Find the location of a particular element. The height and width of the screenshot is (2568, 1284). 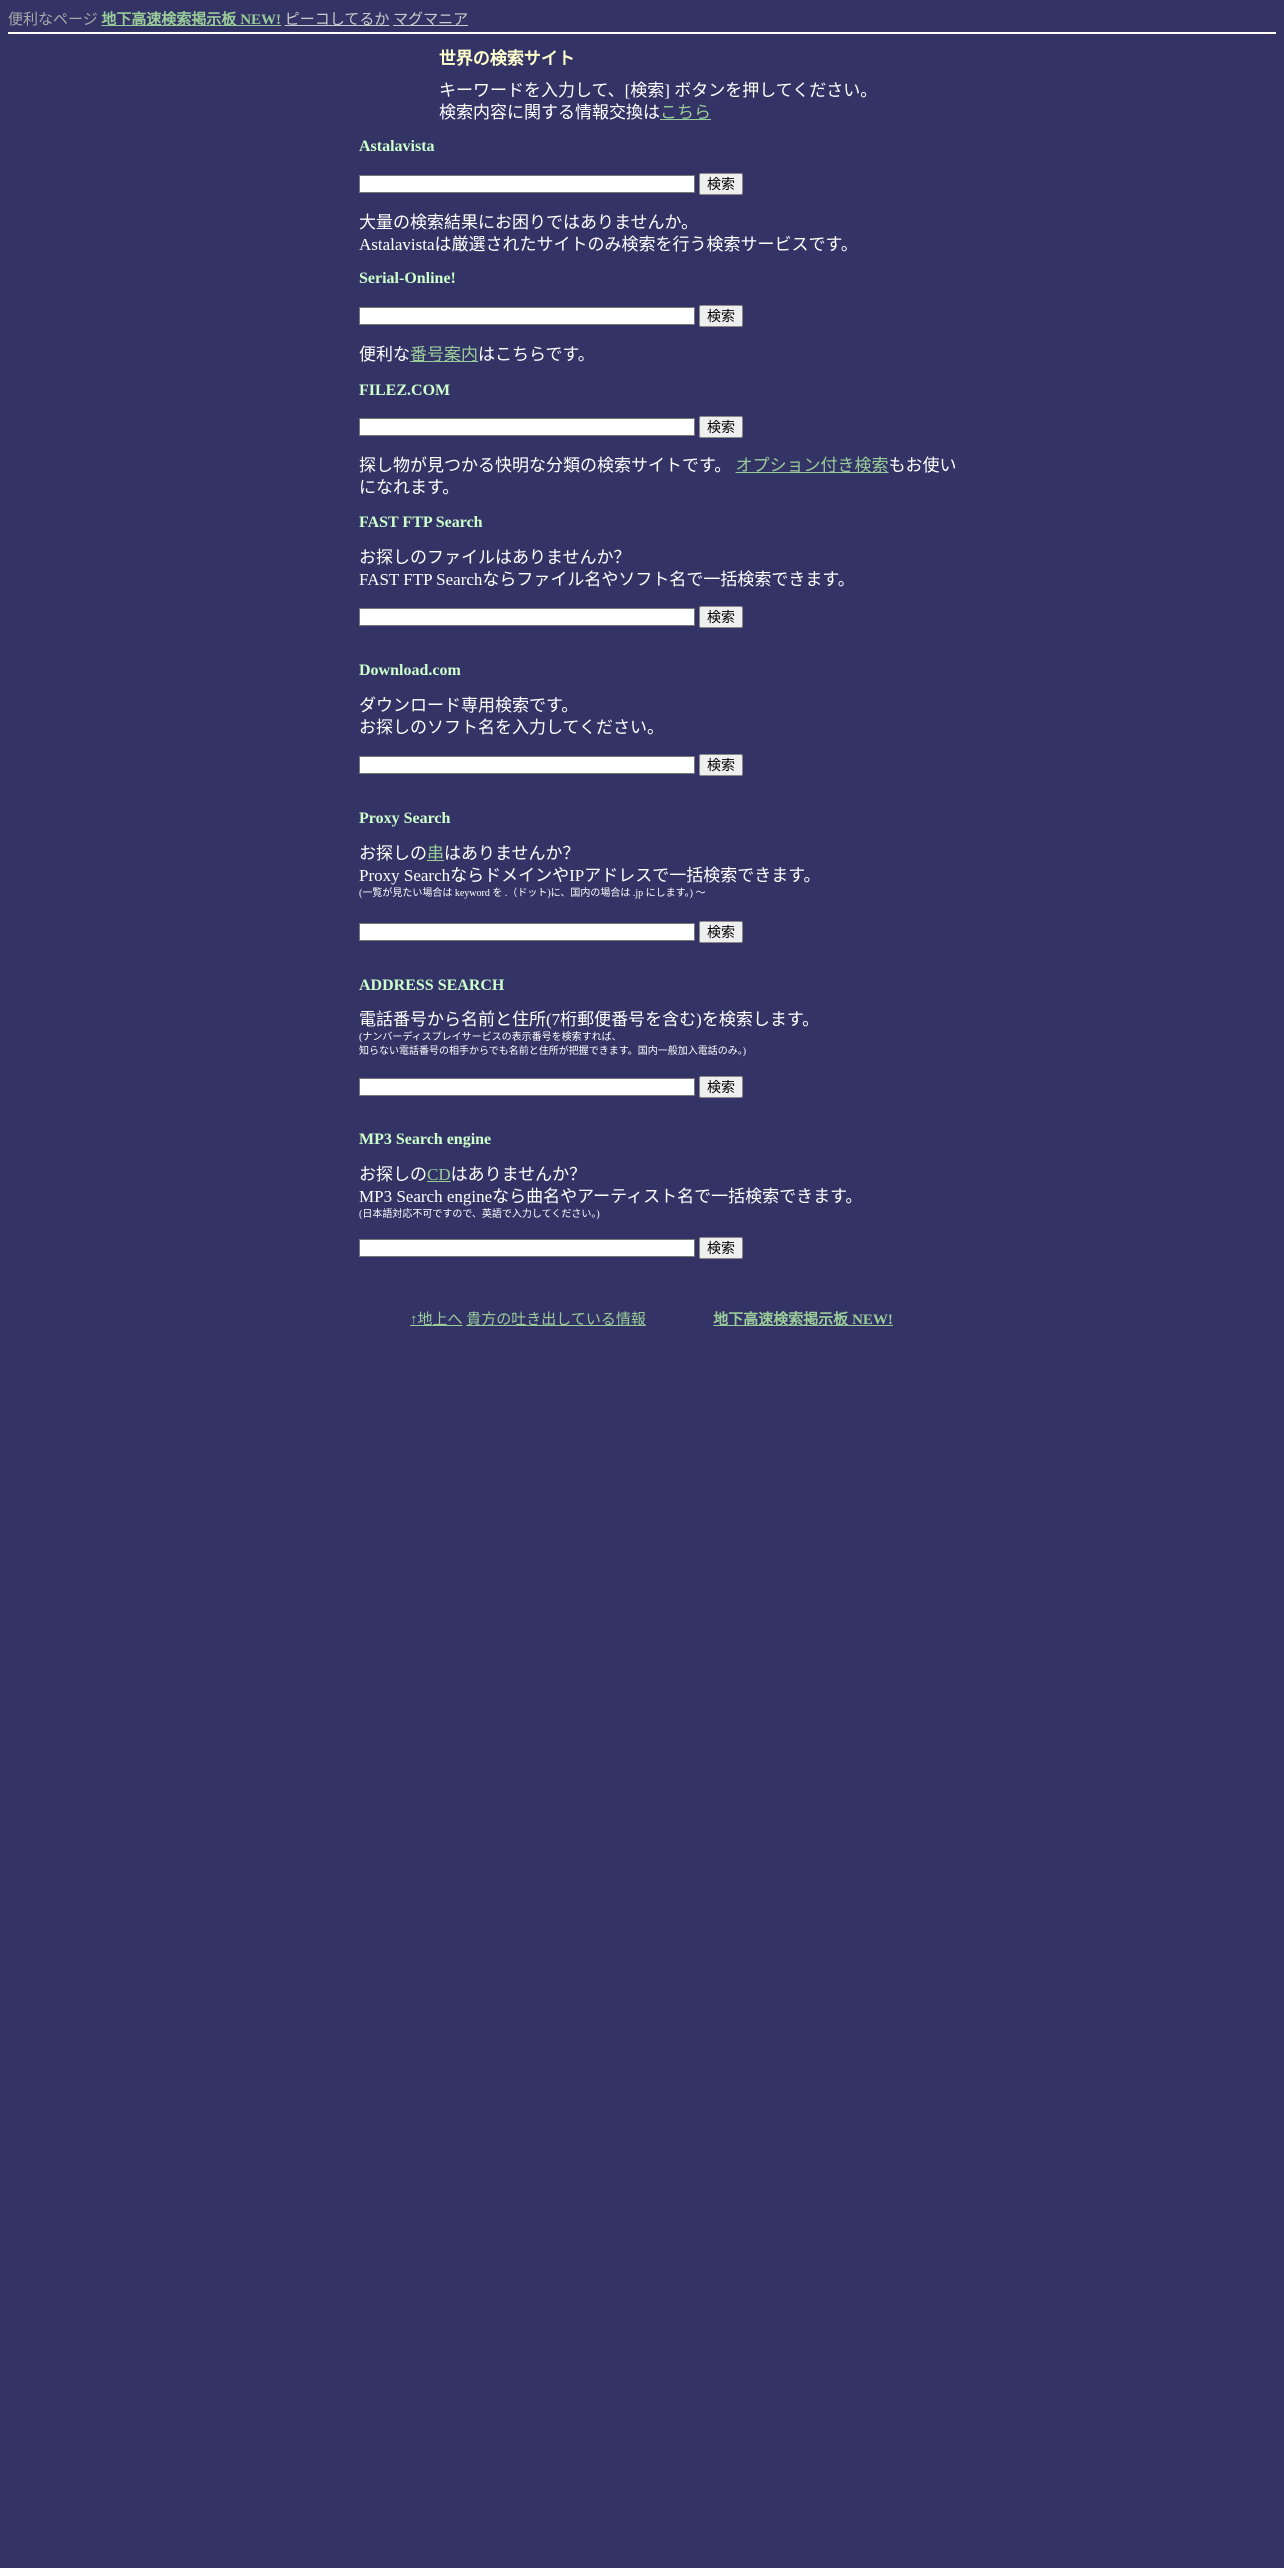

desc-note: (日本語対応不可ですので、英語で入力してください。) is located at coordinates (479, 1214).